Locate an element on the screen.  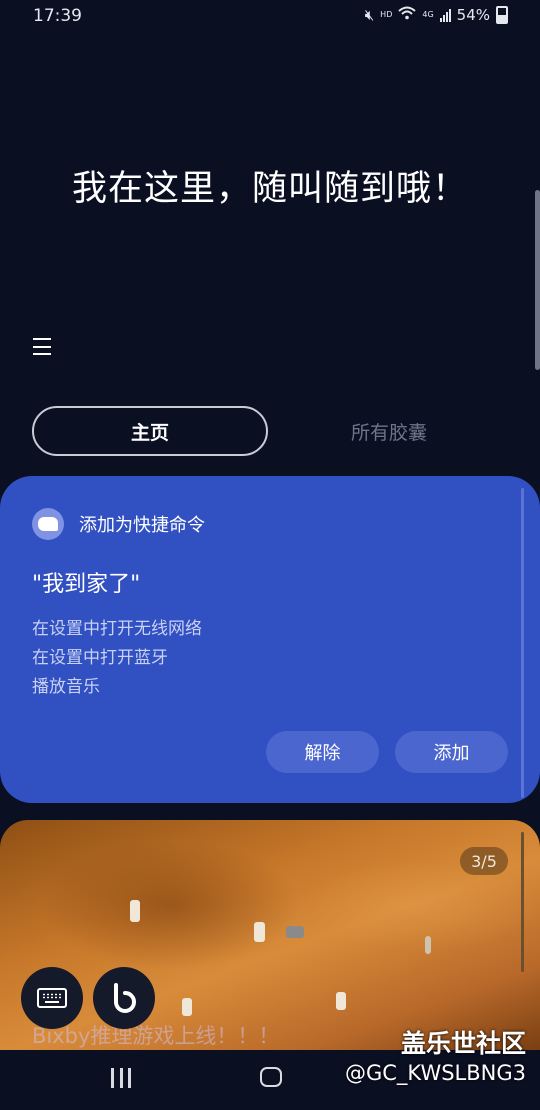
wifi-icon is located at coordinates (407, 15).